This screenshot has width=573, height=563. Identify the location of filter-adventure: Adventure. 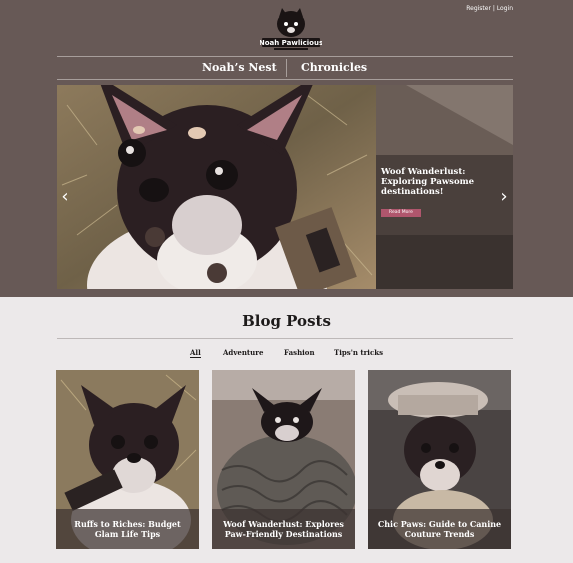
(243, 352).